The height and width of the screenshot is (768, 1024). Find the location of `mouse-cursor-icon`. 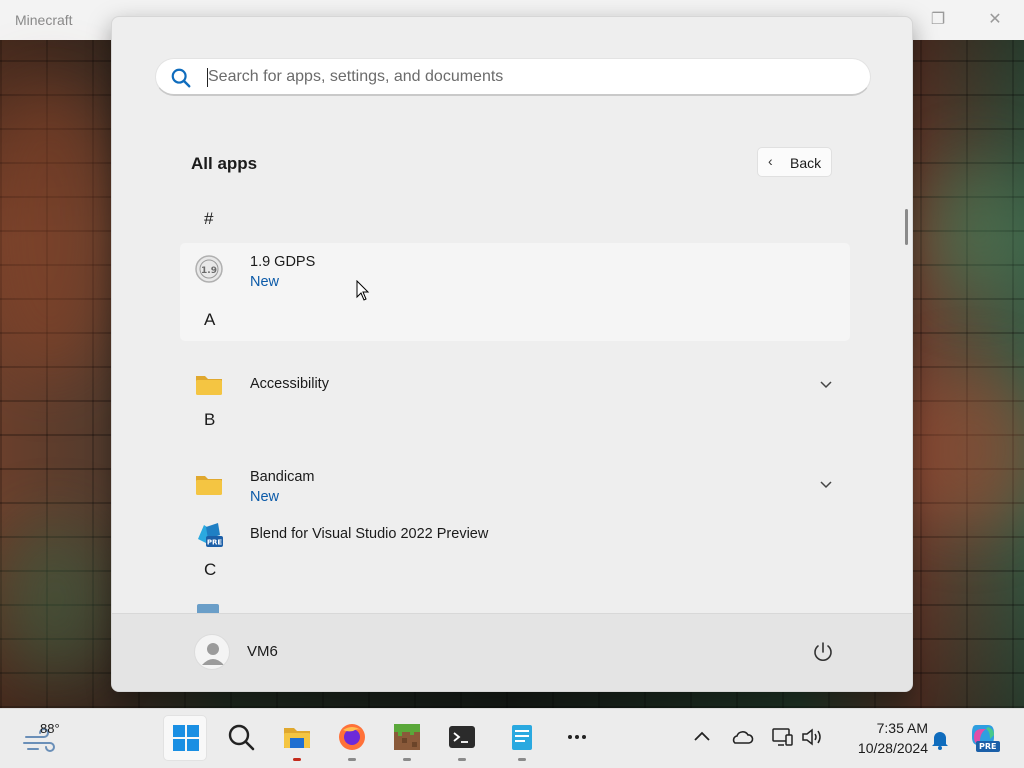

mouse-cursor-icon is located at coordinates (363, 290).